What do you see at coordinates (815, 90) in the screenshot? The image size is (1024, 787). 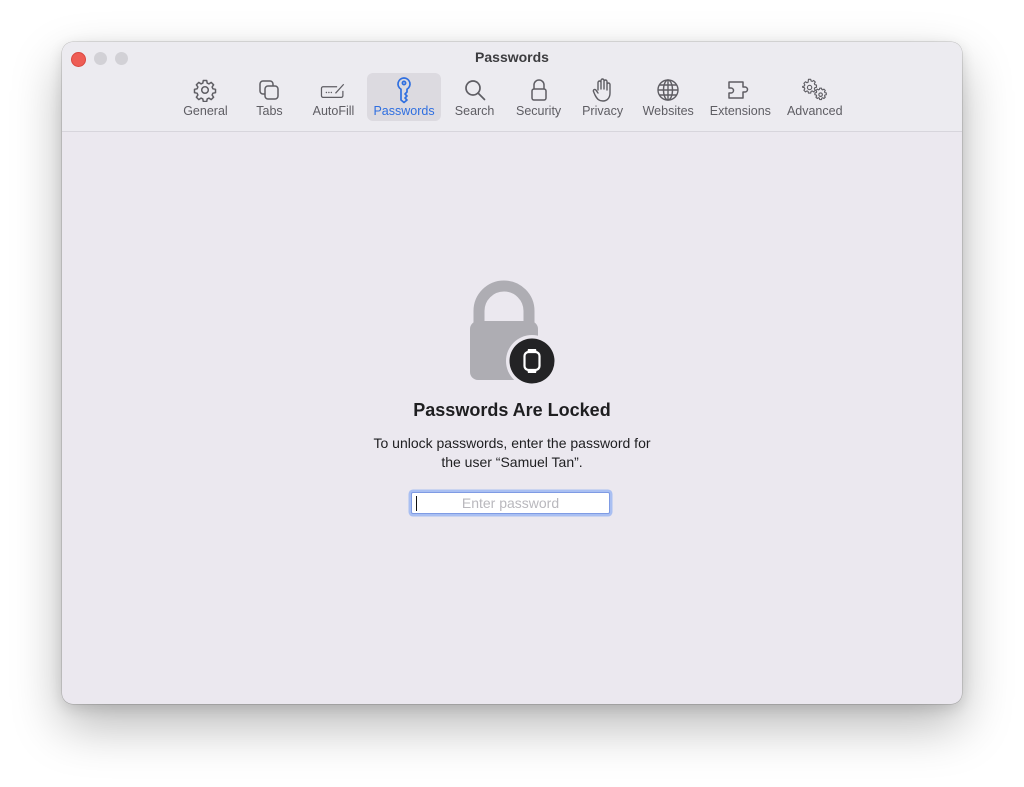 I see `gears-icon` at bounding box center [815, 90].